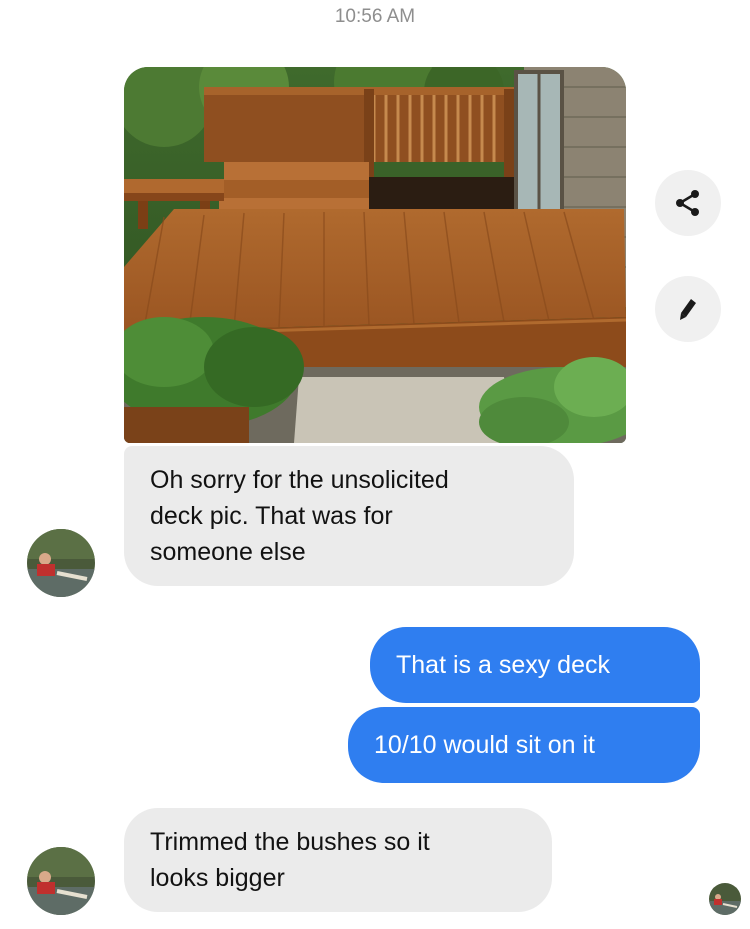 This screenshot has width=750, height=929. What do you see at coordinates (299, 480) in the screenshot?
I see `message-text-line: Oh sorry for the unsolicited` at bounding box center [299, 480].